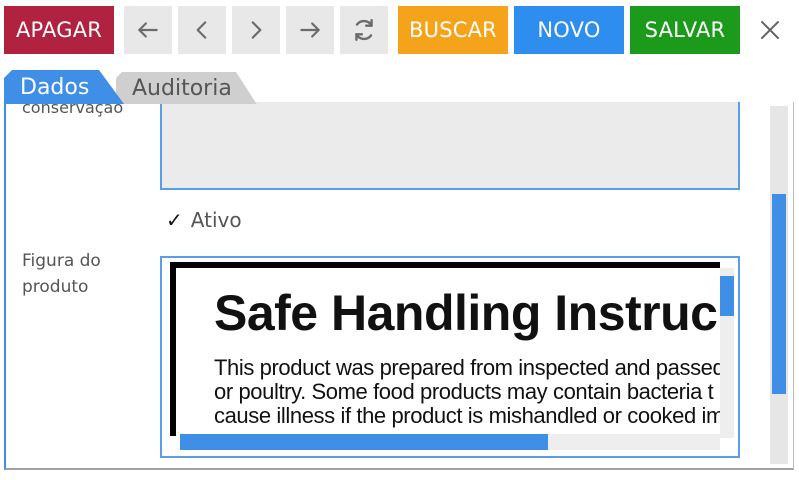 The image size is (799, 480). I want to click on chevron-right-icon, so click(256, 30).